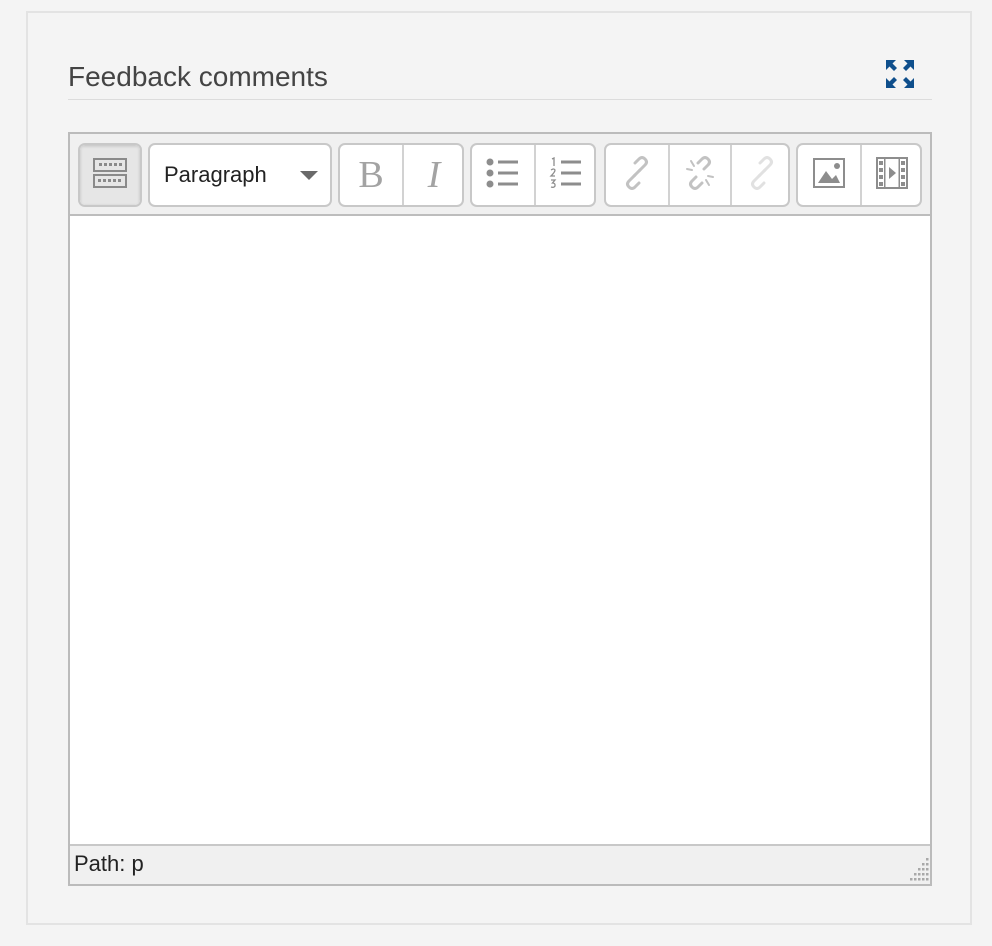 Image resolution: width=992 pixels, height=946 pixels. I want to click on anchor-link-icon, so click(762, 175).